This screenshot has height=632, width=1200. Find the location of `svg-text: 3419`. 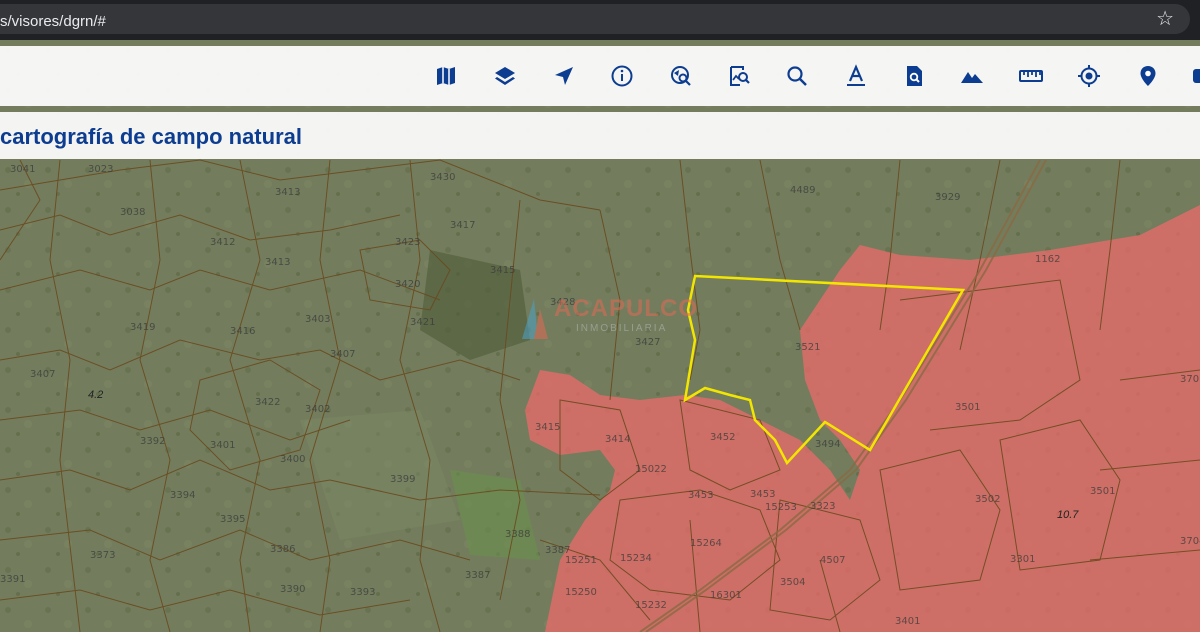

svg-text: 3419 is located at coordinates (142, 327).